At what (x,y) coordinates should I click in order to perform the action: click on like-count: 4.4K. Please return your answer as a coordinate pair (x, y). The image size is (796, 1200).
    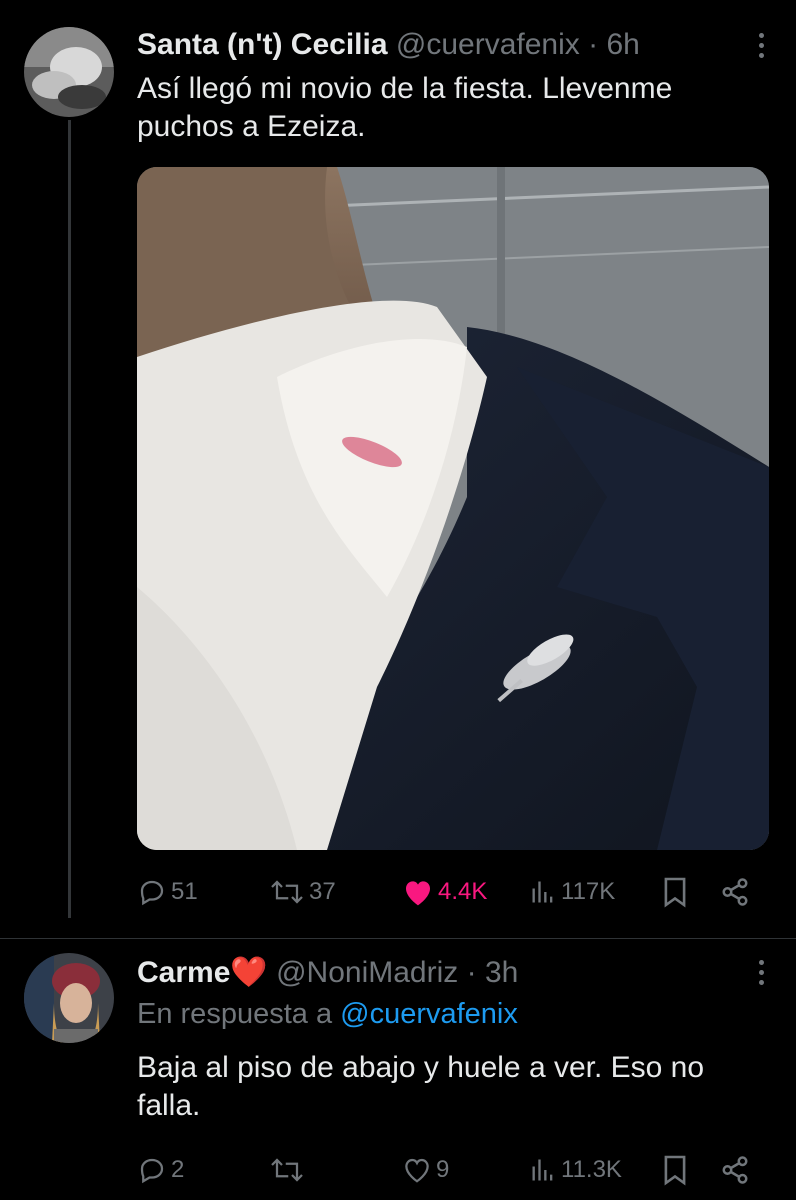
    Looking at the image, I should click on (463, 891).